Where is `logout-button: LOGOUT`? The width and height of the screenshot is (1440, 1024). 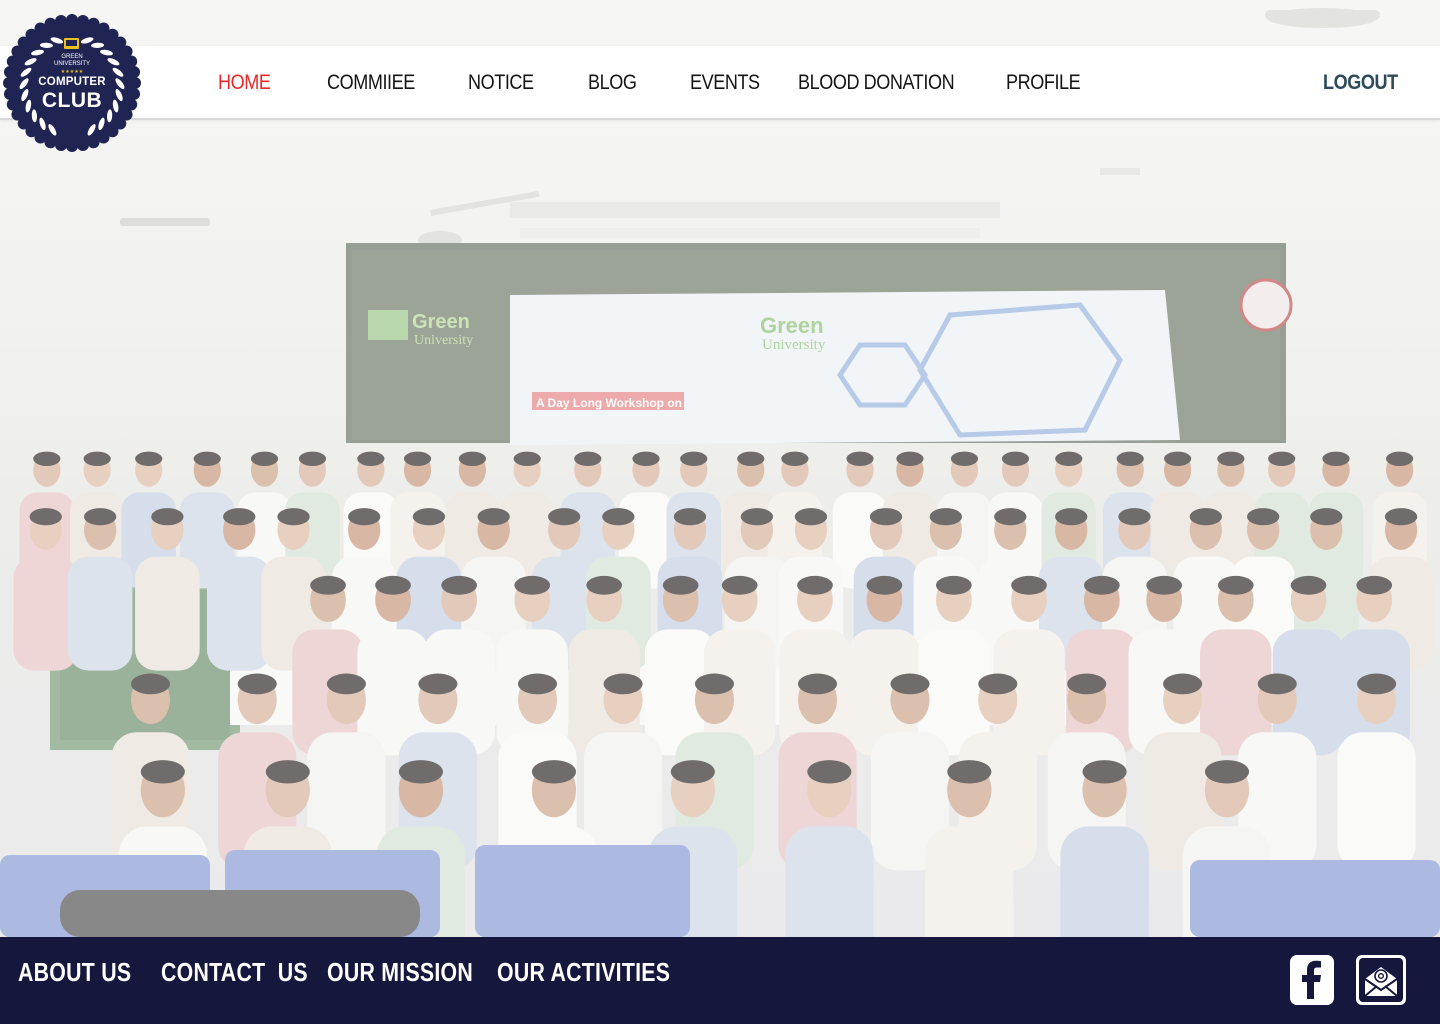
logout-button: LOGOUT is located at coordinates (1360, 83).